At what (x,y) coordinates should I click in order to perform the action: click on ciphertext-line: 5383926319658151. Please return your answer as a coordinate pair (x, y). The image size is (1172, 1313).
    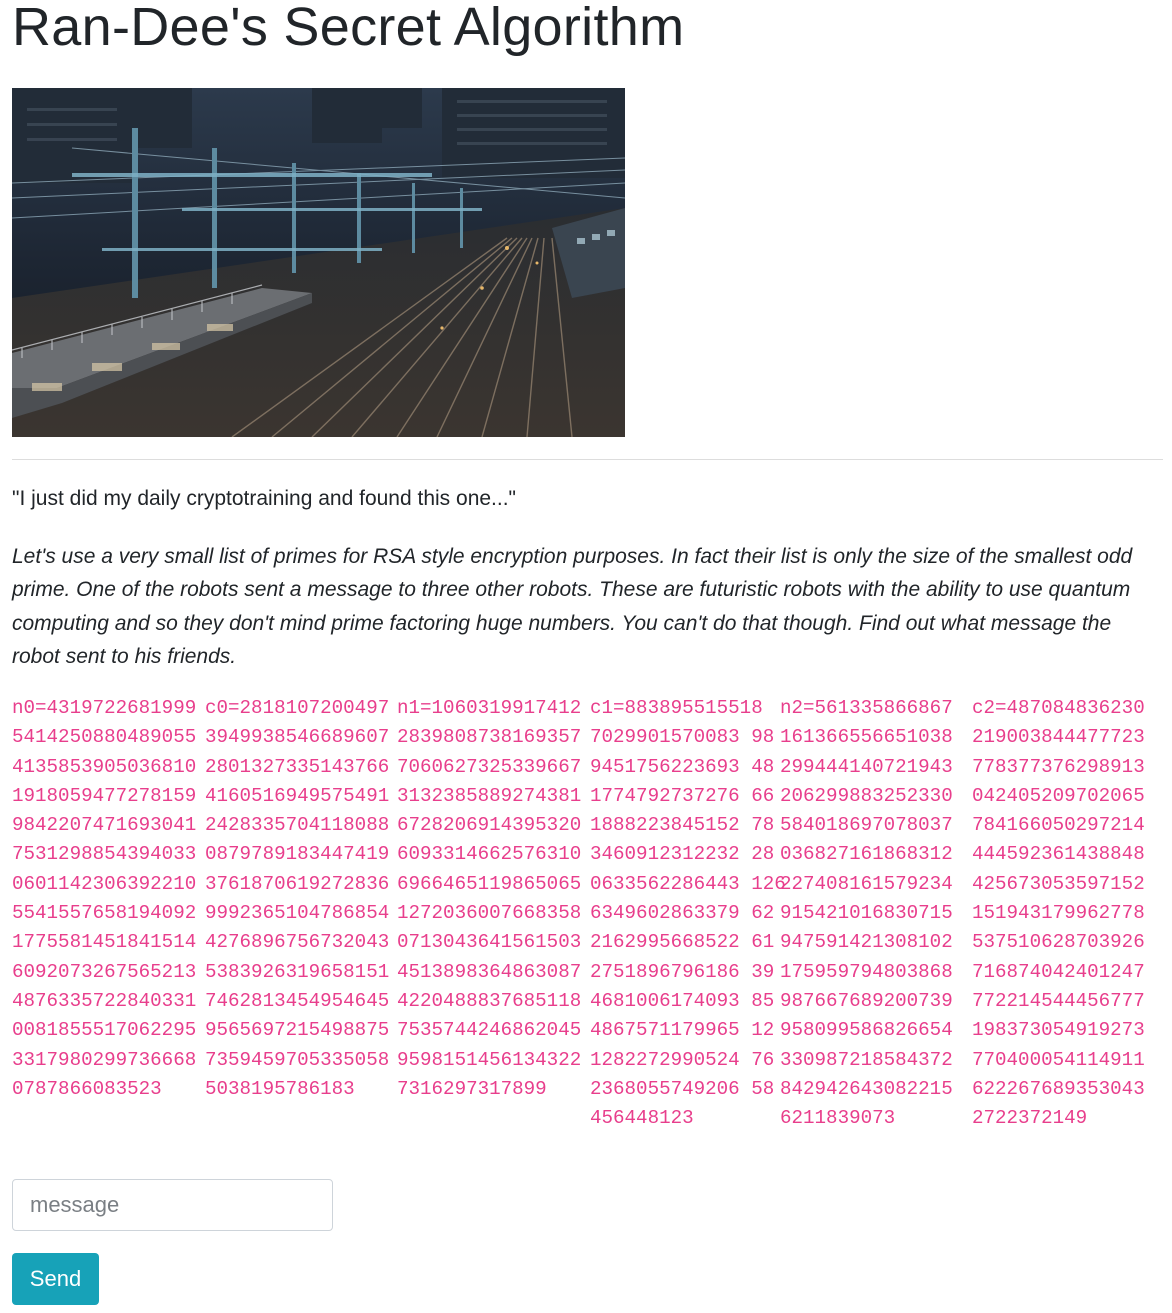
    Looking at the image, I should click on (297, 971).